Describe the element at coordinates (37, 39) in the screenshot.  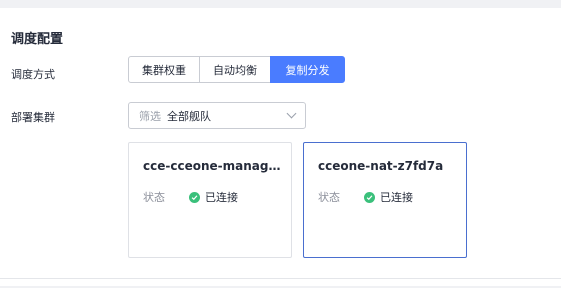
I see `section-title: 调度配置` at that location.